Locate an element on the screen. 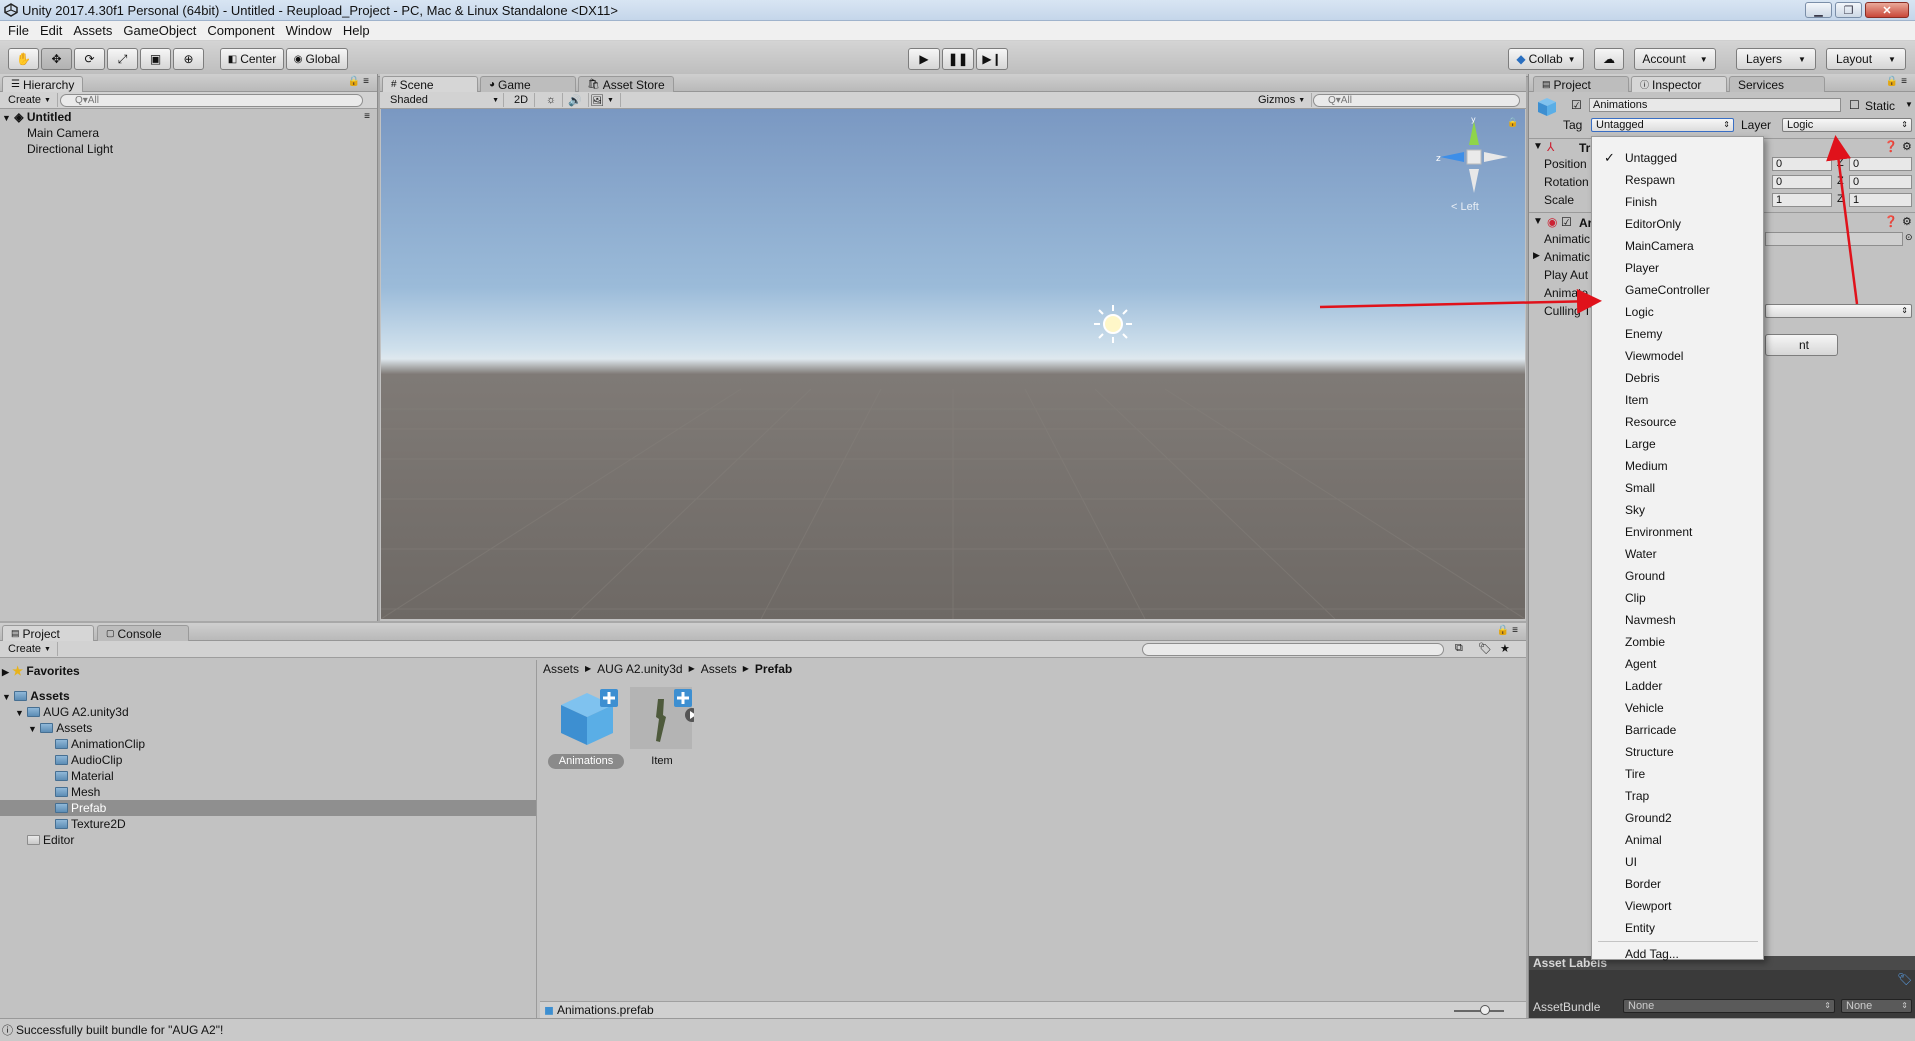 This screenshot has width=1915, height=1041. help-icon: ❓ is located at coordinates (1891, 146).